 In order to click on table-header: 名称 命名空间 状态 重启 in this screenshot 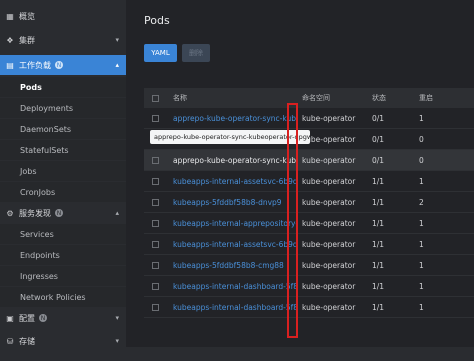, I will do `click(309, 98)`.